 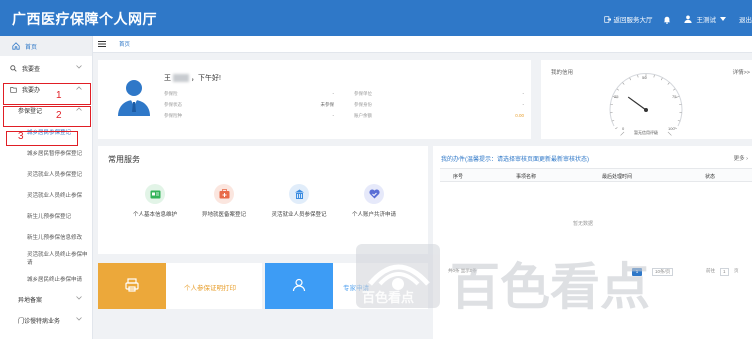 I want to click on page-size-select: 10条/页, so click(x=663, y=272).